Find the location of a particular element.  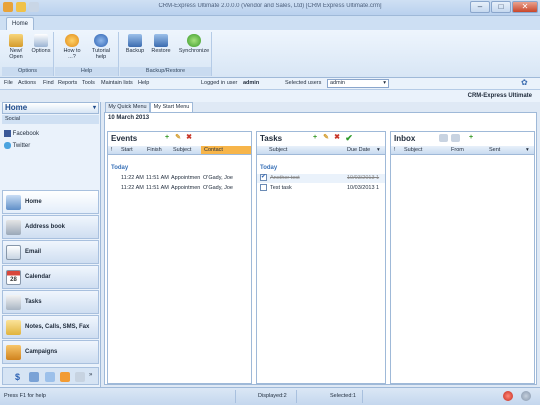

options-button: Options is located at coordinates (41, 50).